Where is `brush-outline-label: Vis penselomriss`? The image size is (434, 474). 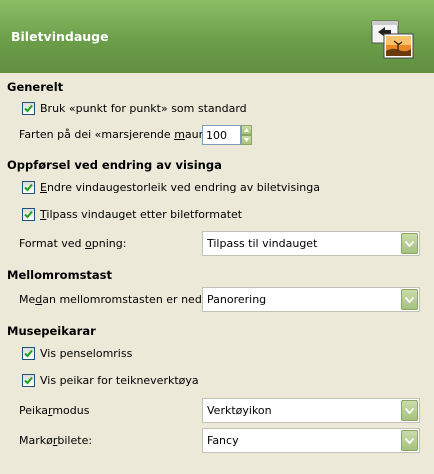
brush-outline-label: Vis penselomriss is located at coordinates (86, 353).